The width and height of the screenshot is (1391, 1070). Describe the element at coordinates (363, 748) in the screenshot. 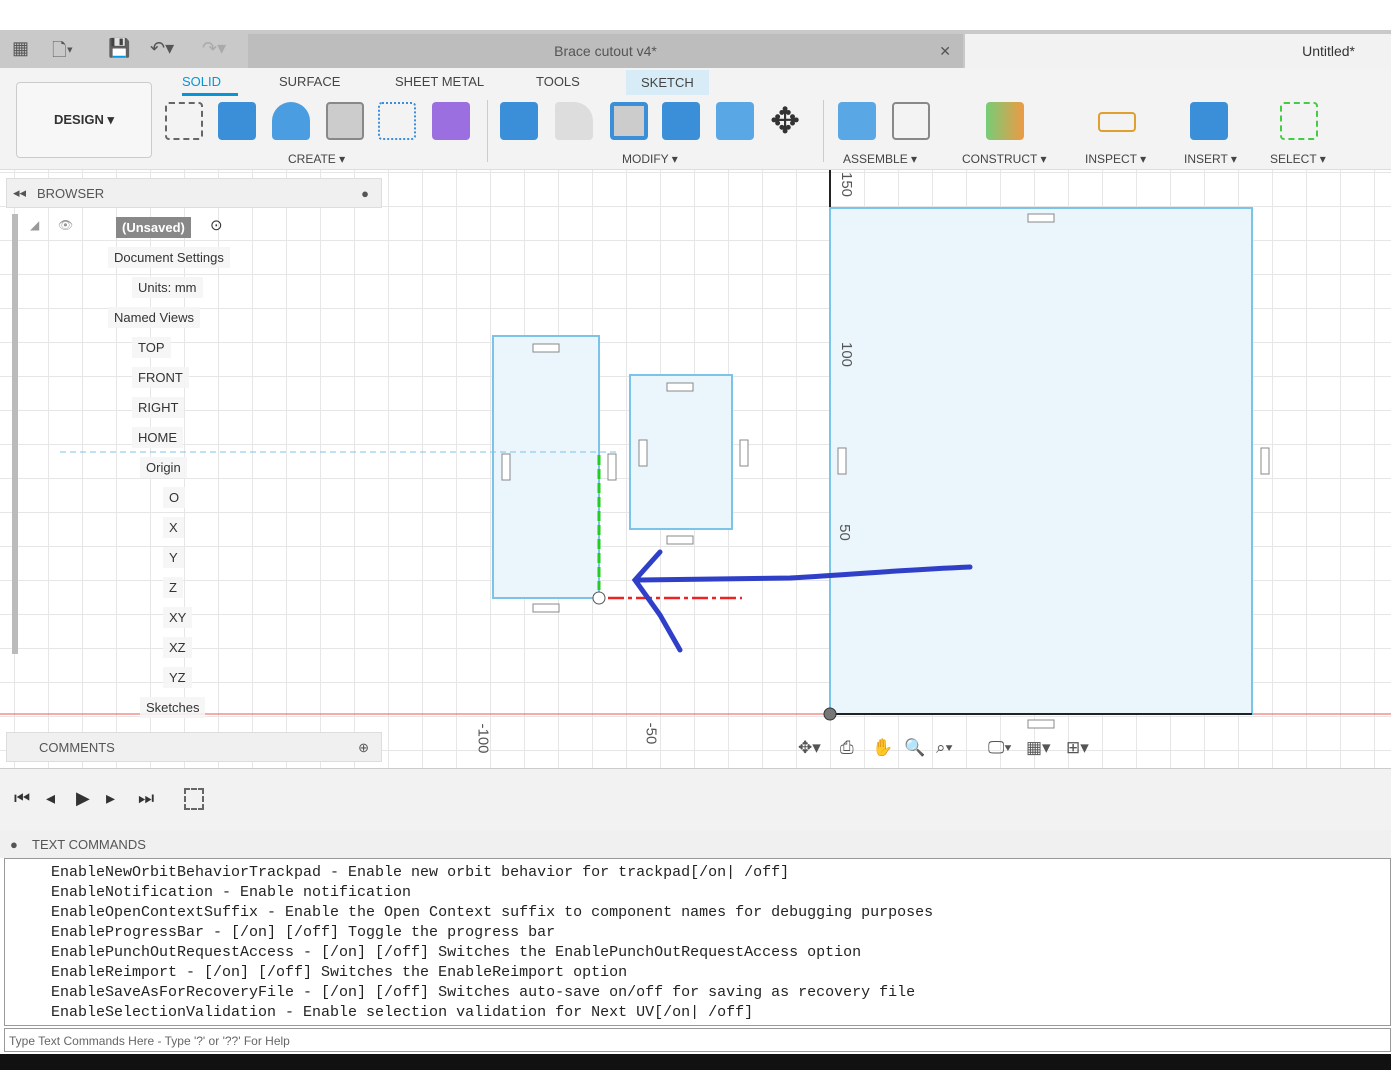

I see `add-comment-icon: ⊕` at that location.